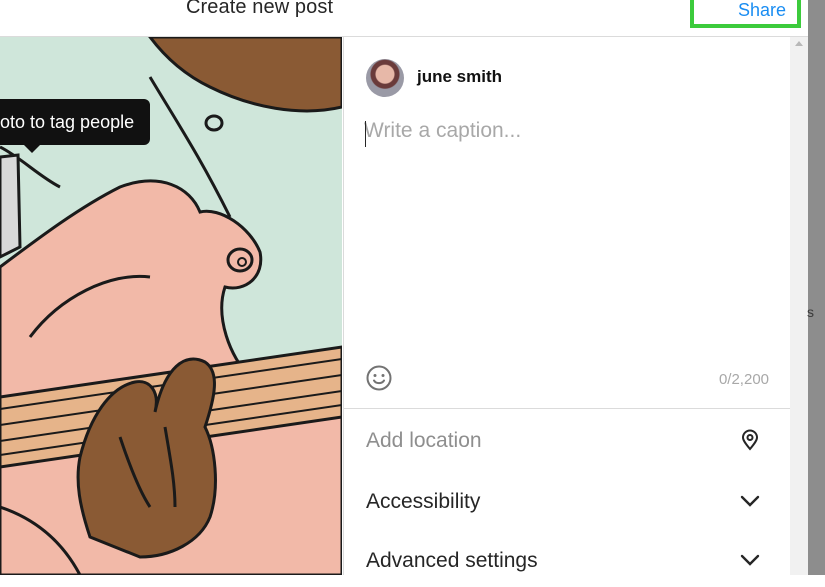  Describe the element at coordinates (799, 43) in the screenshot. I see `scroll-up-arrow-icon` at that location.